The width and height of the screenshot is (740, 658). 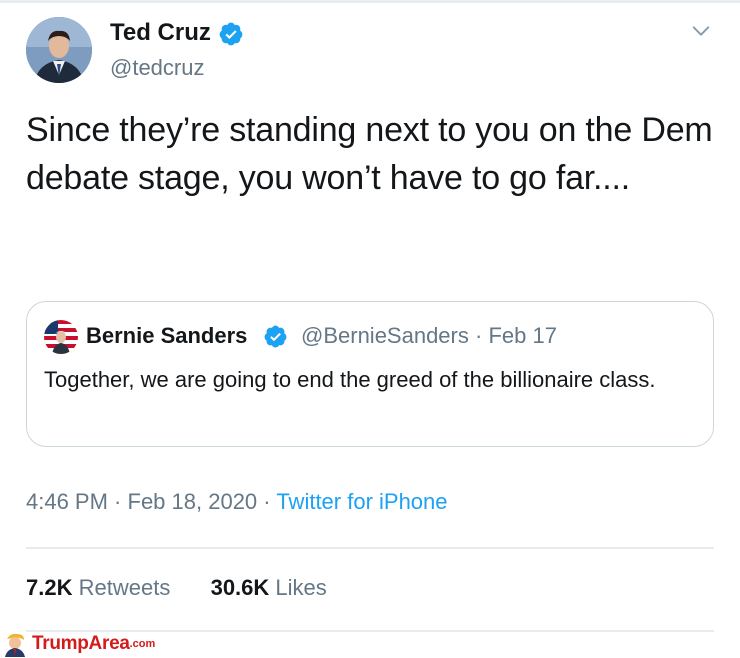 What do you see at coordinates (166, 336) in the screenshot?
I see `quoted-author-name: Bernie Sanders` at bounding box center [166, 336].